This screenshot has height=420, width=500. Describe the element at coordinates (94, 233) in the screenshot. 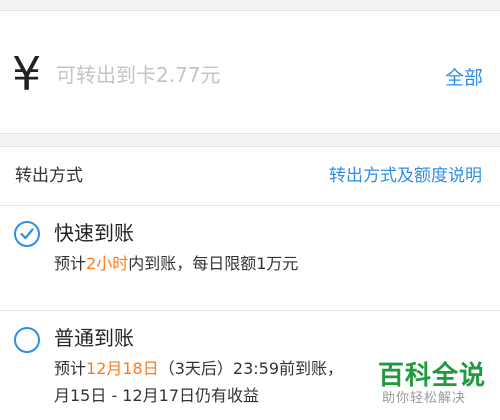

I see `option-title: 快速到账` at that location.